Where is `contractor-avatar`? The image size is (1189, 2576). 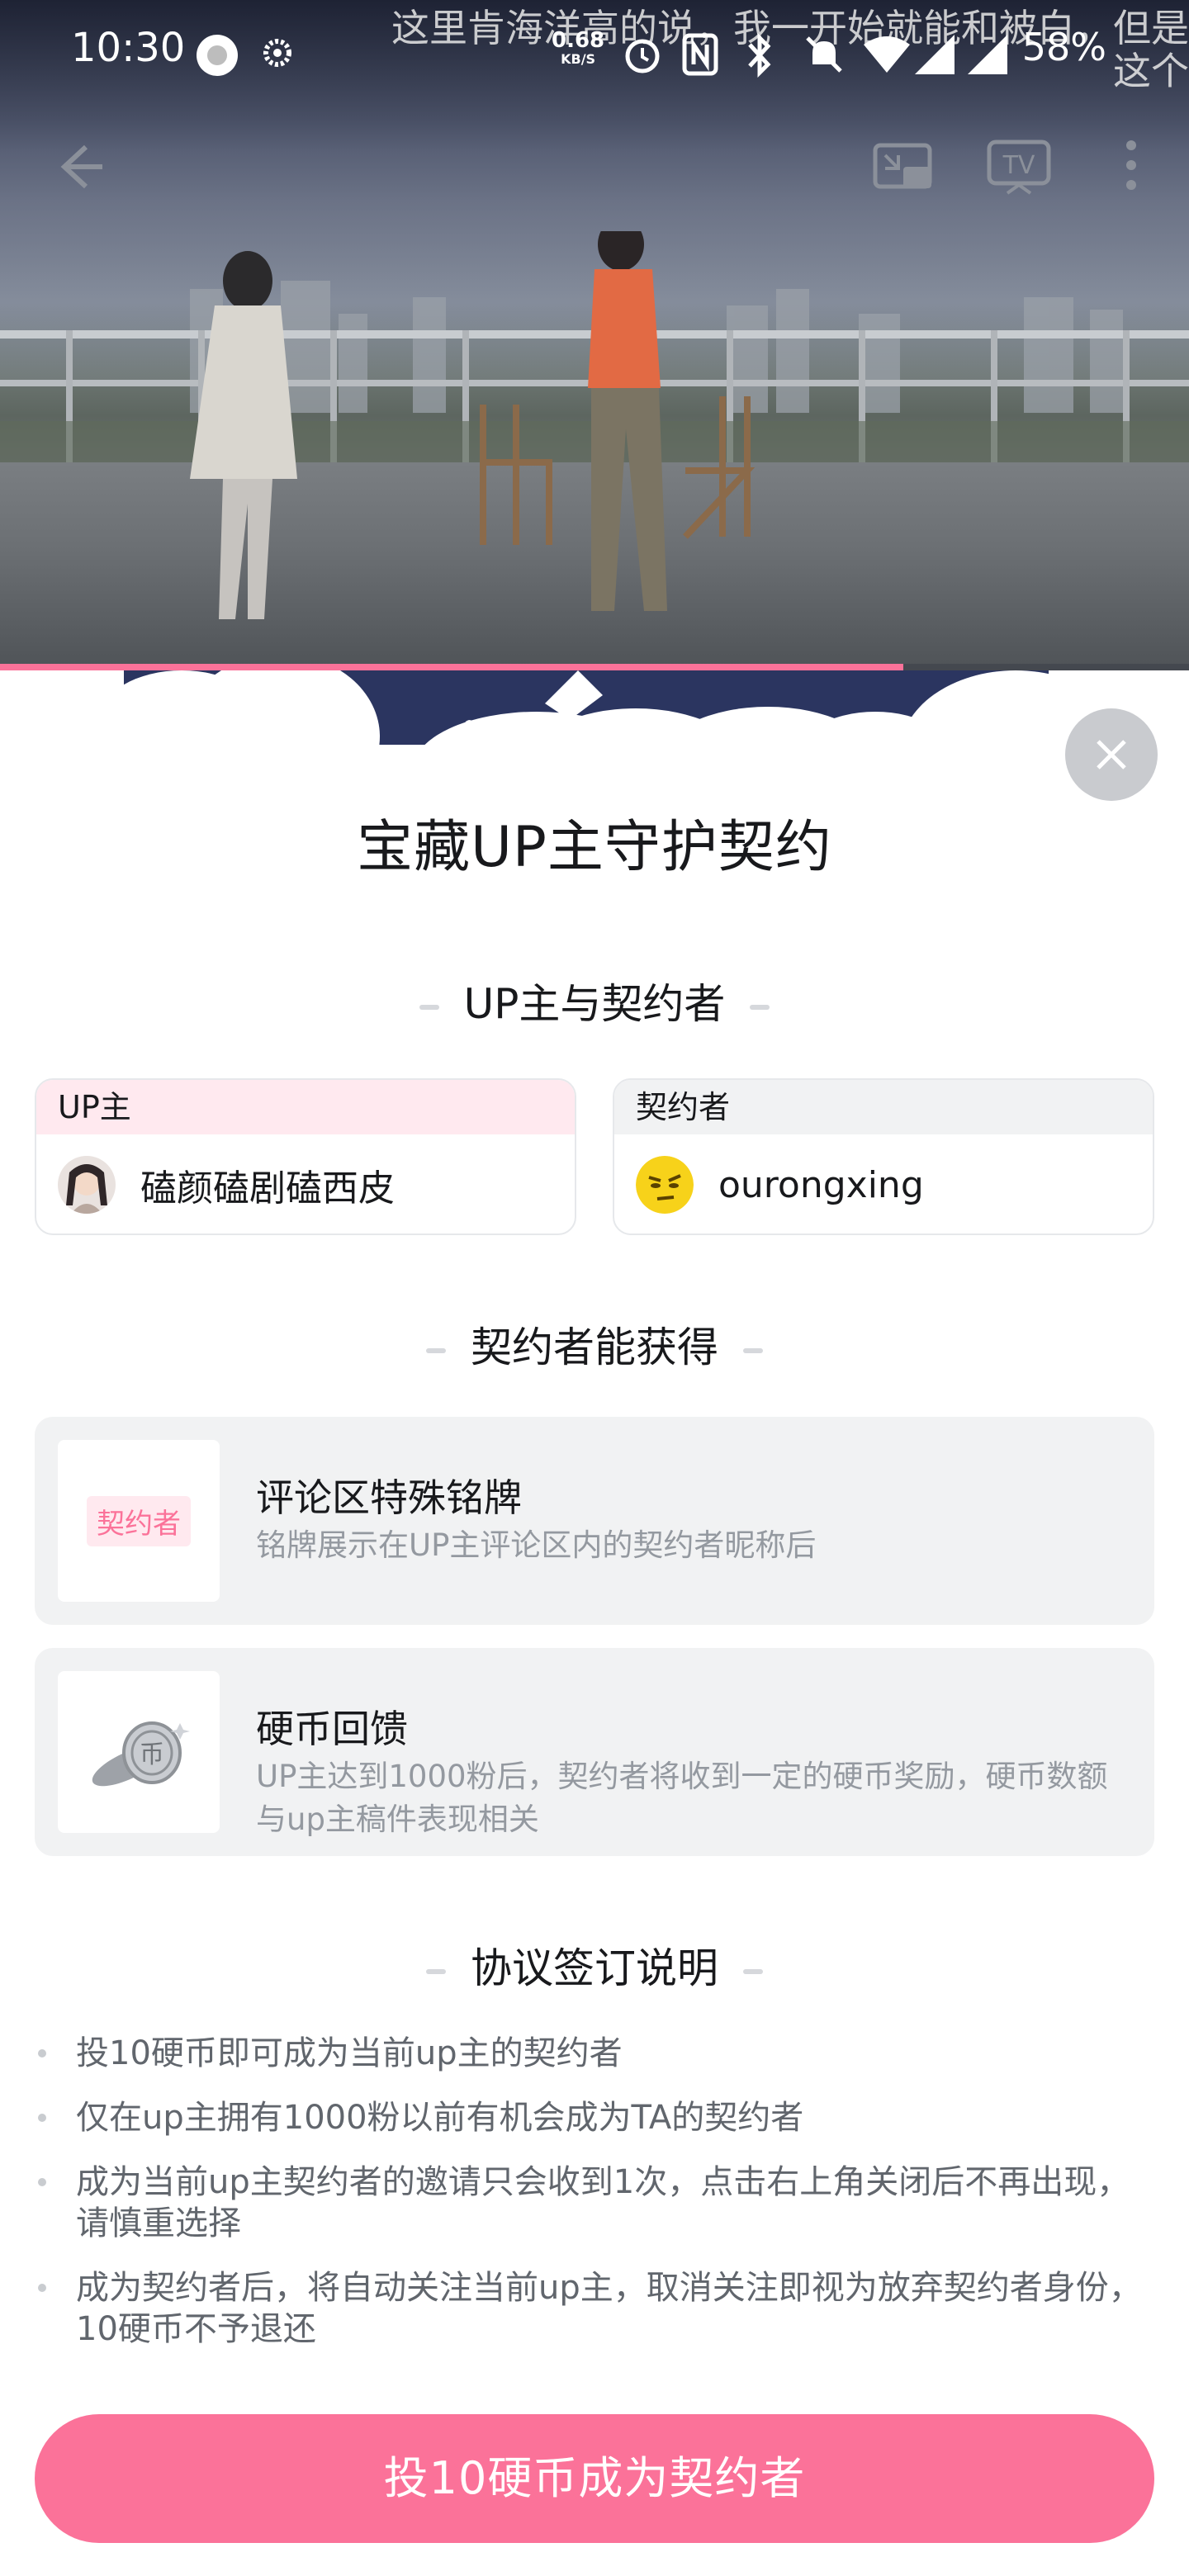
contractor-avatar is located at coordinates (665, 1185).